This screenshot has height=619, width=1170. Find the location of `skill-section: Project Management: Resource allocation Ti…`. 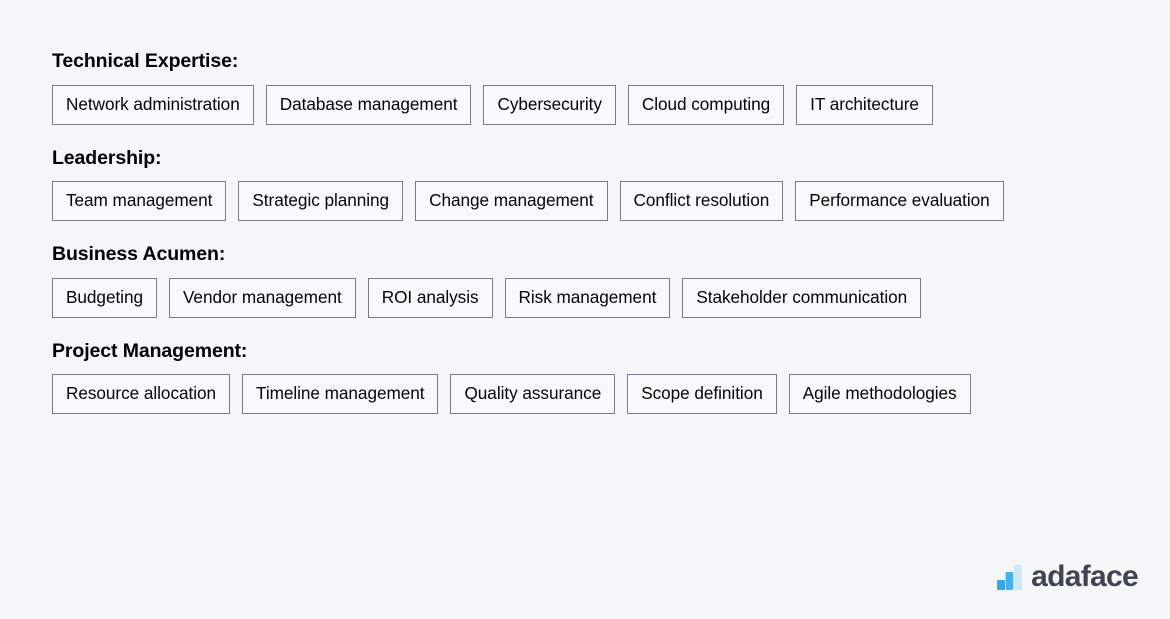

skill-section: Project Management: Resource allocation Ti… is located at coordinates (585, 376).